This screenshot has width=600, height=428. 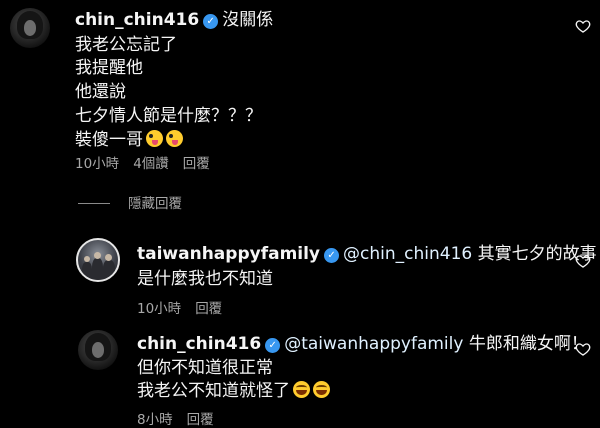 What do you see at coordinates (100, 92) in the screenshot?
I see `comment-text: 他還說` at bounding box center [100, 92].